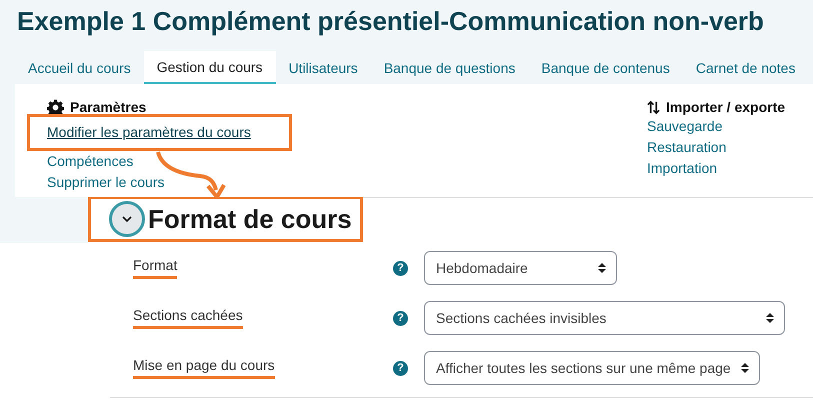  I want to click on collapse-button, so click(127, 219).